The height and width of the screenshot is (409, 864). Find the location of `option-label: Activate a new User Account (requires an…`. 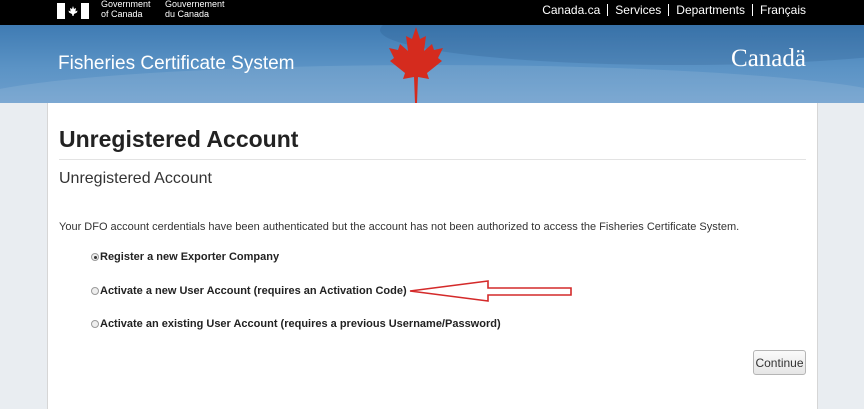

option-label: Activate a new User Account (requires an… is located at coordinates (253, 291).